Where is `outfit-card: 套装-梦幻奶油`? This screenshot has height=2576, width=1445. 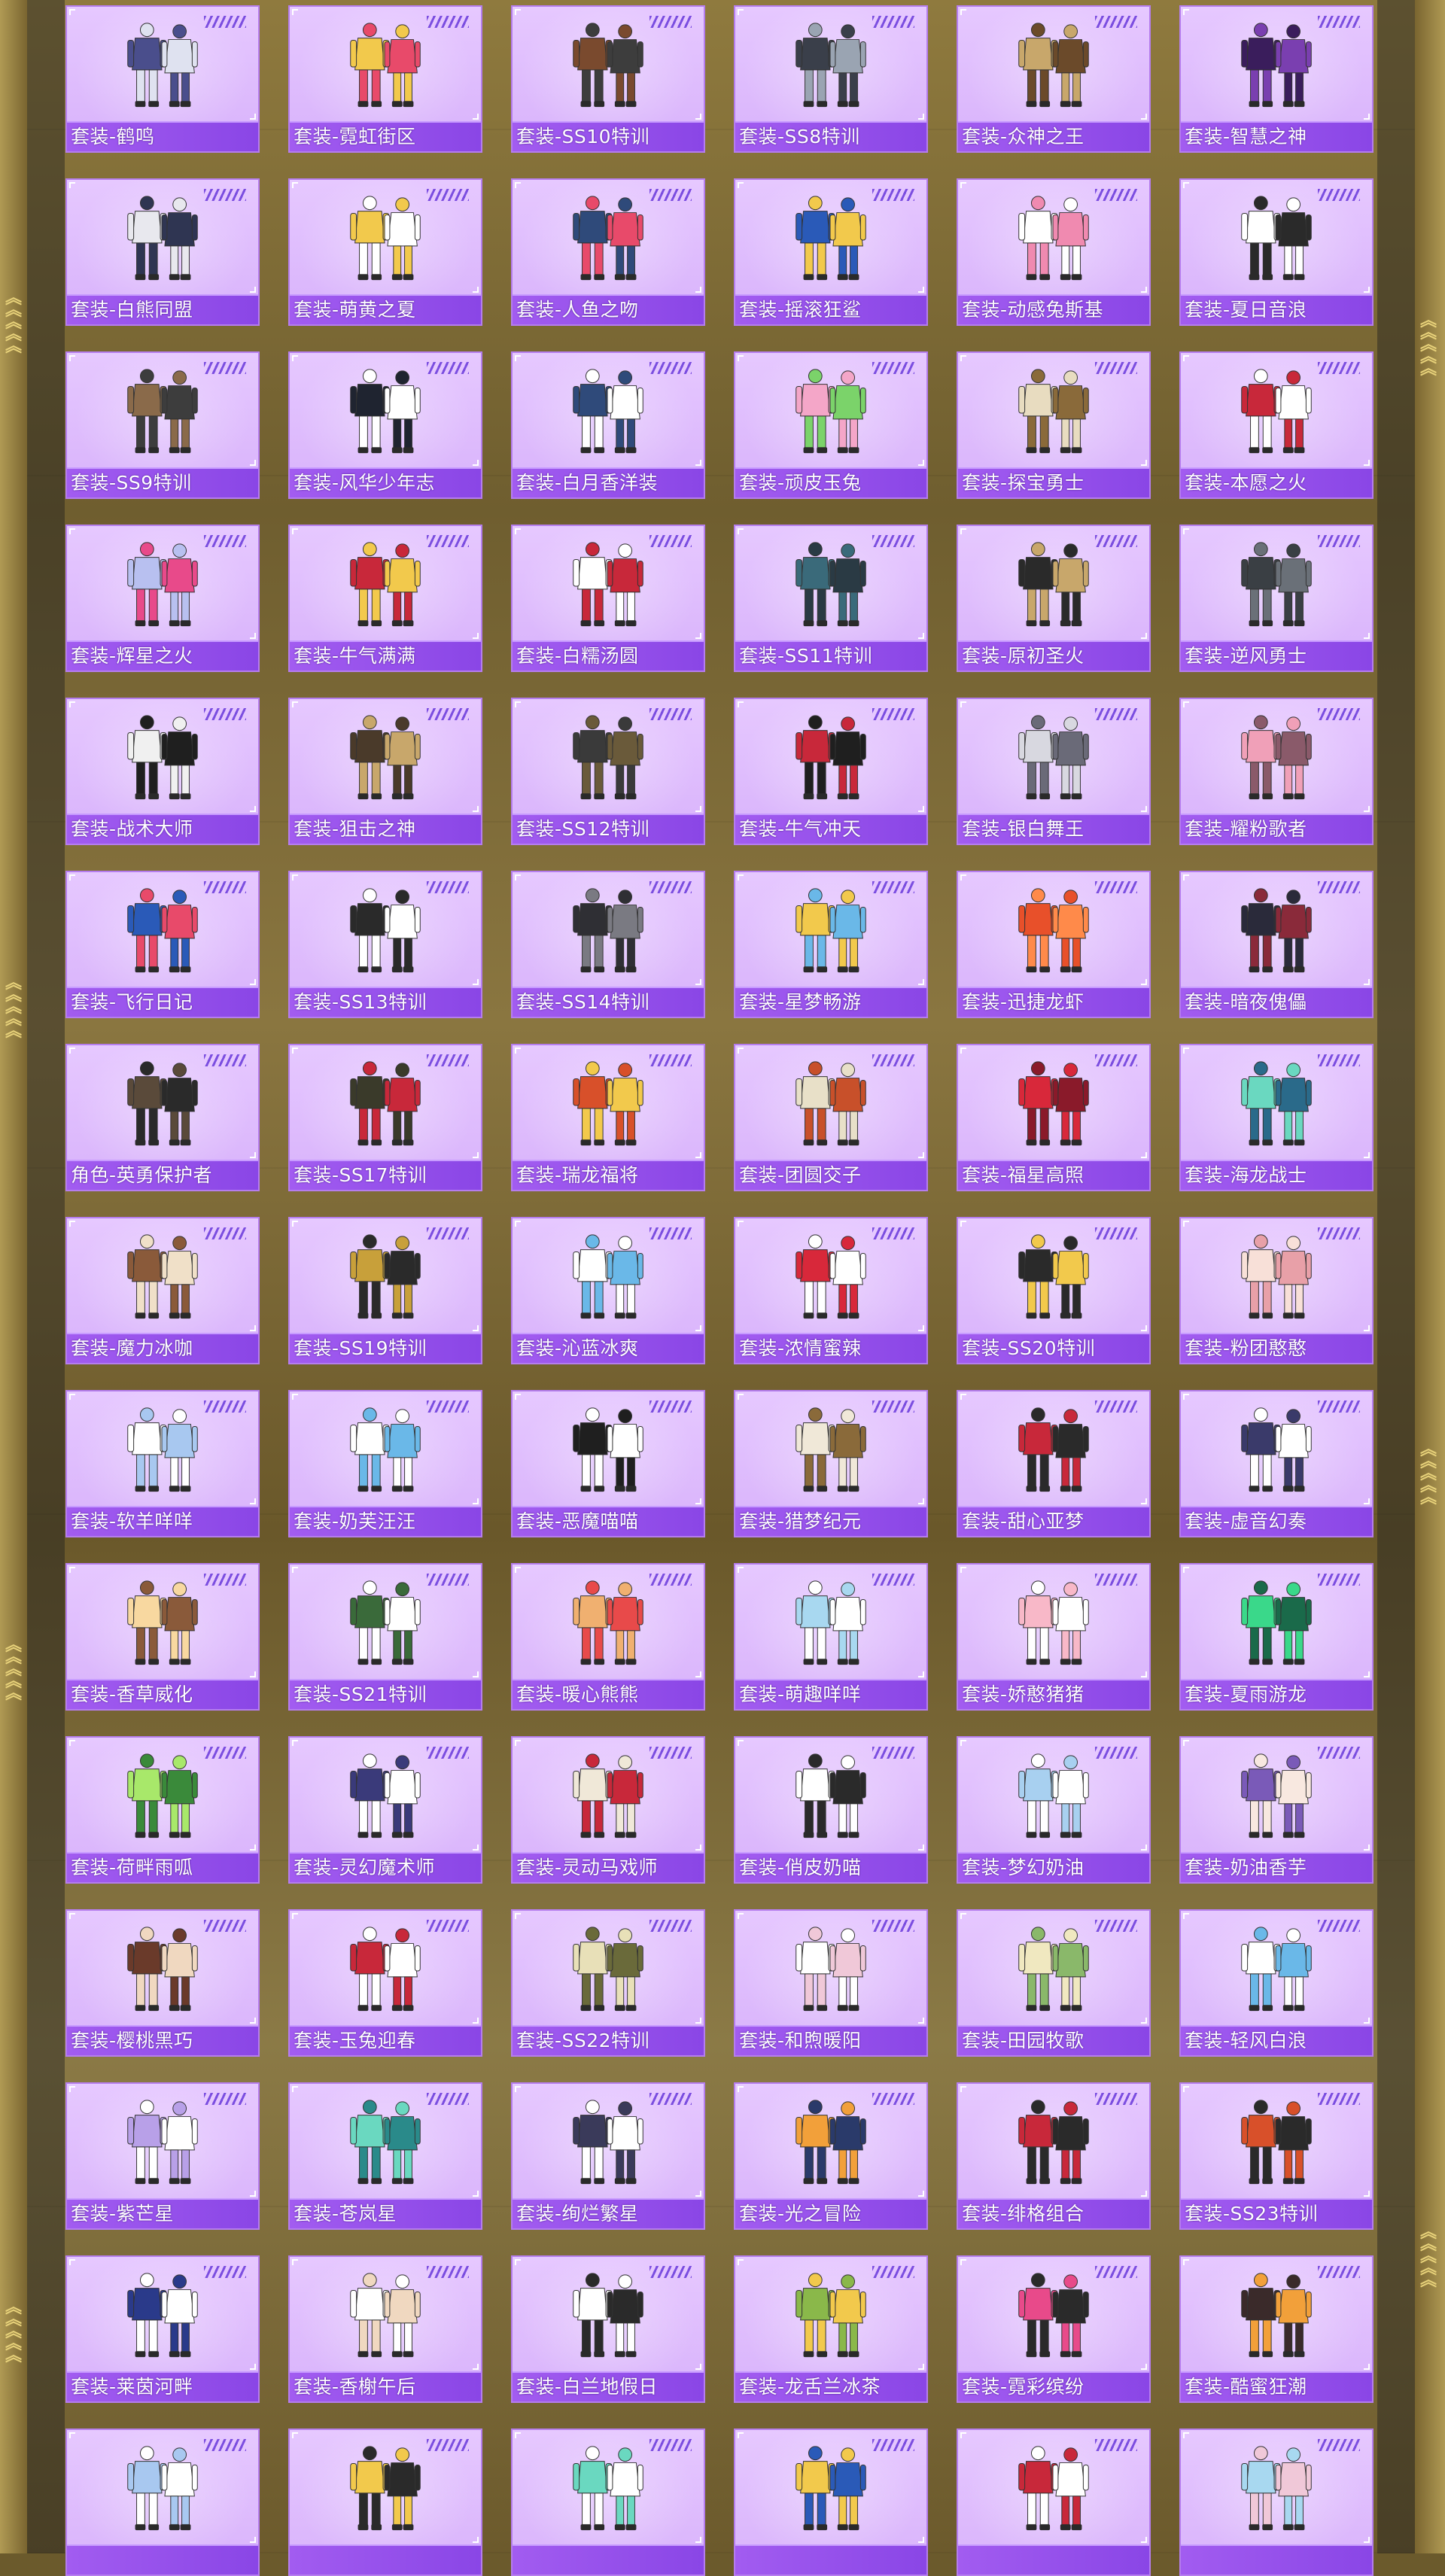 outfit-card: 套装-梦幻奶油 is located at coordinates (1054, 1810).